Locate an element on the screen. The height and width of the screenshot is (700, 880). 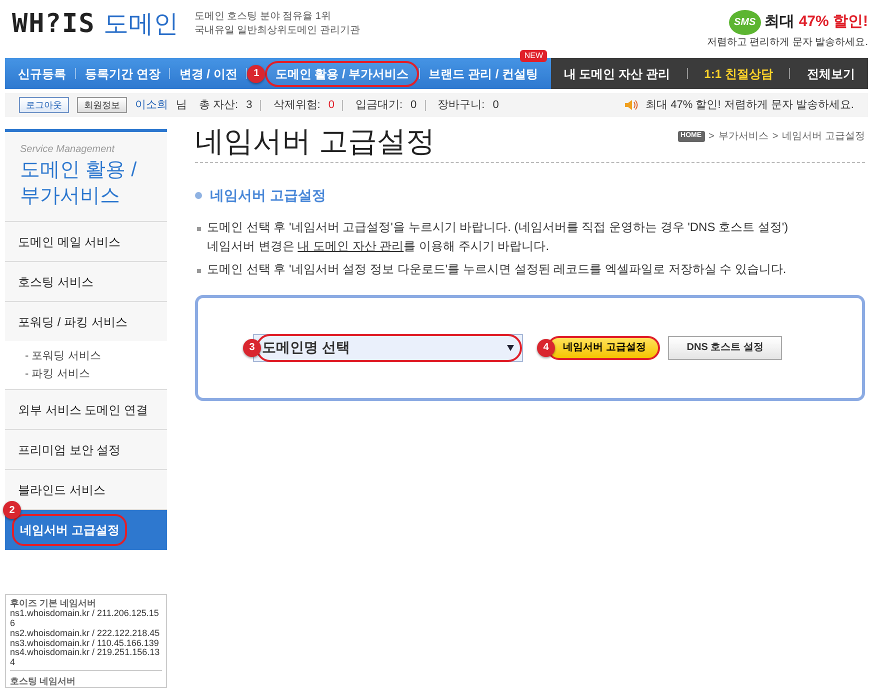
sidebar-title: 도메인 활용 / 부가서비스 is located at coordinates (79, 183).